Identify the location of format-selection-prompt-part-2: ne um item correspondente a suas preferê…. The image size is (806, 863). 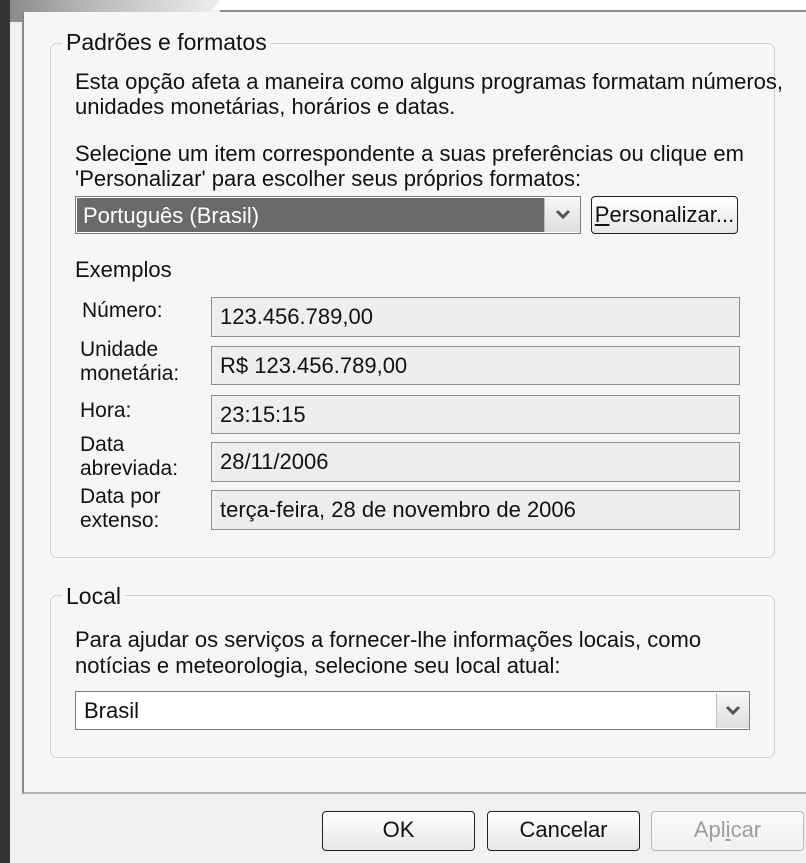
(445, 153).